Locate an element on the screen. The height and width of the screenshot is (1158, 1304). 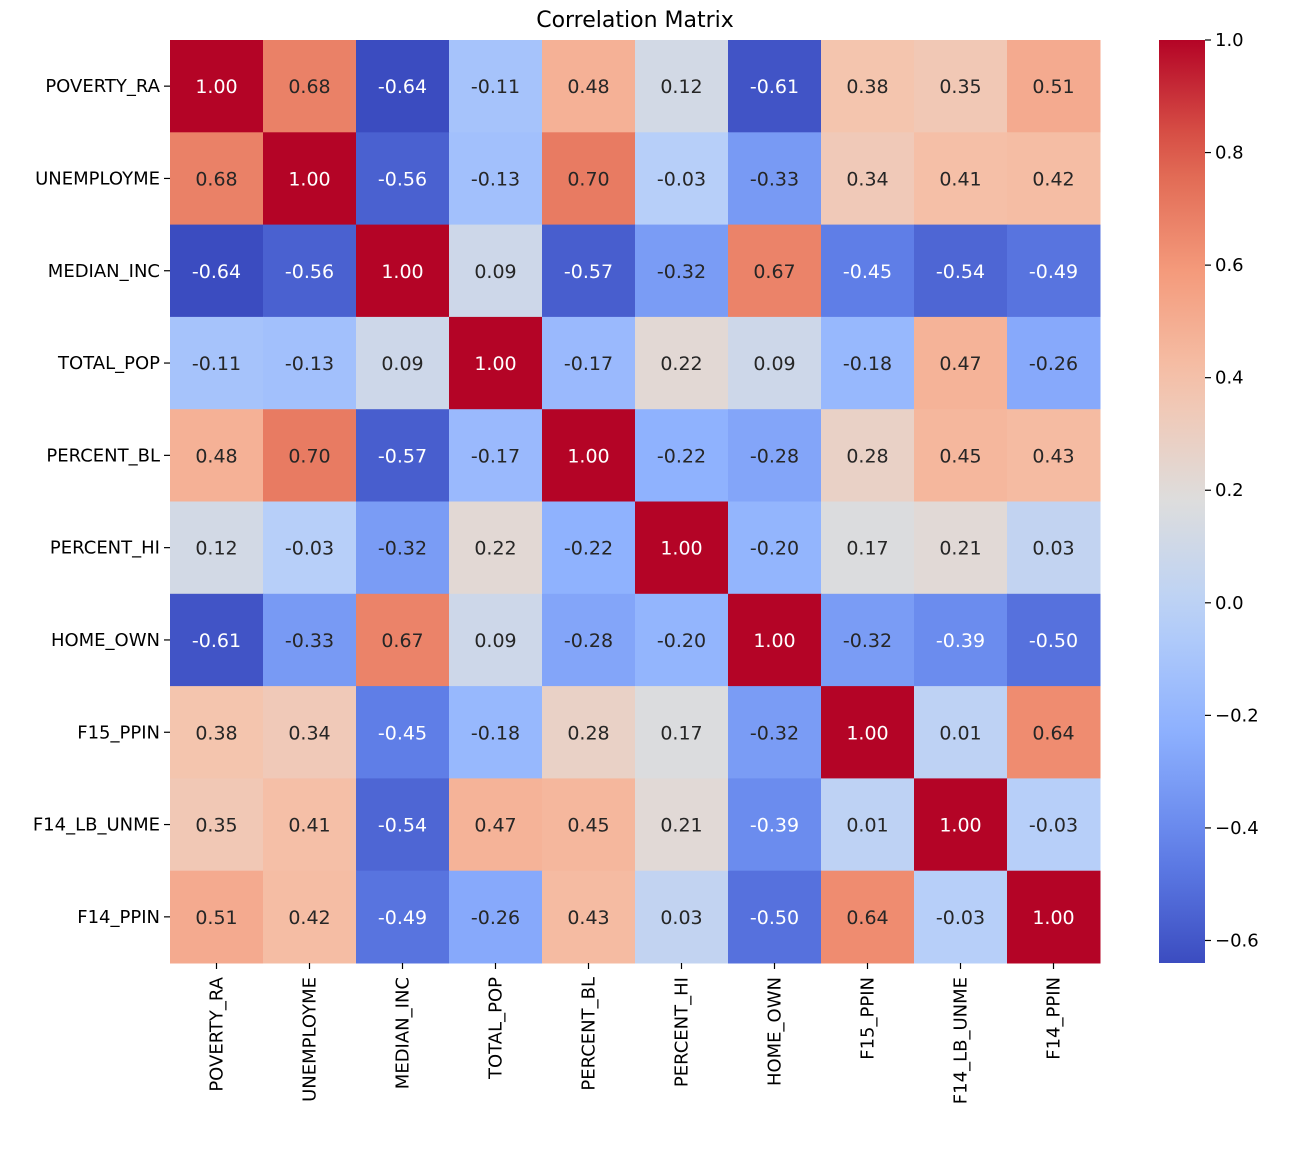
colorbar: 1.0 0.8 0.6 0.4 0.2 0.0 −0.2 −0.4 −0.6 is located at coordinates (1209, 496).